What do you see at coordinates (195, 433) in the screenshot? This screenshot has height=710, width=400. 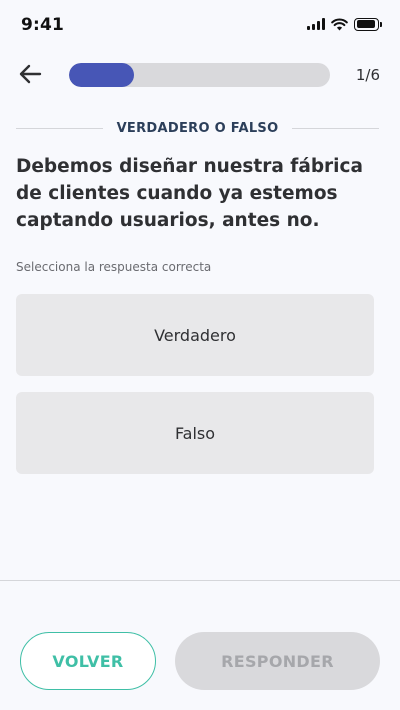 I see `option-false-button: Falso` at bounding box center [195, 433].